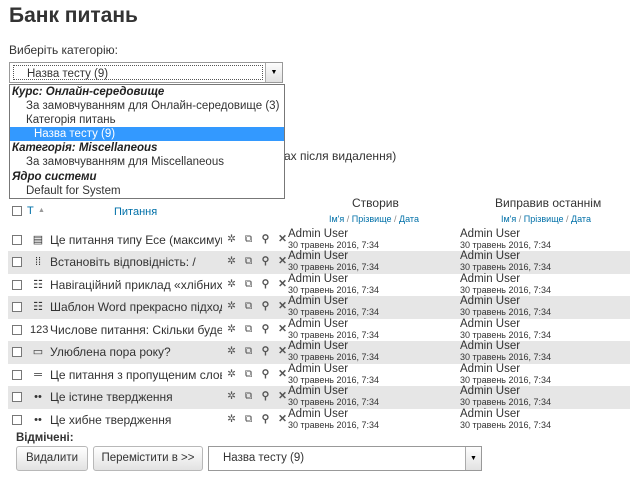 The image size is (640, 480). What do you see at coordinates (375, 203) in the screenshot?
I see `column-created-header: Створив` at bounding box center [375, 203].